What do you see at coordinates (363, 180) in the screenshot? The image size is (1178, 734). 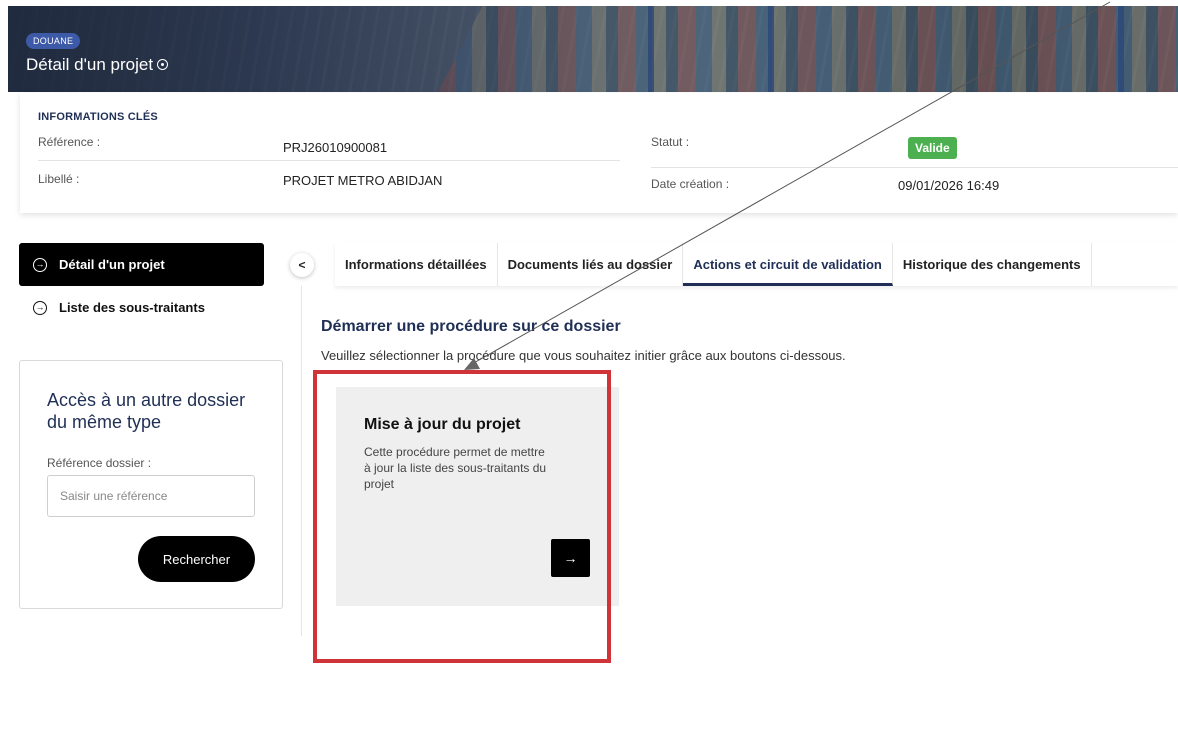 I see `libelle-value: PROJET METRO ABIDJAN` at bounding box center [363, 180].